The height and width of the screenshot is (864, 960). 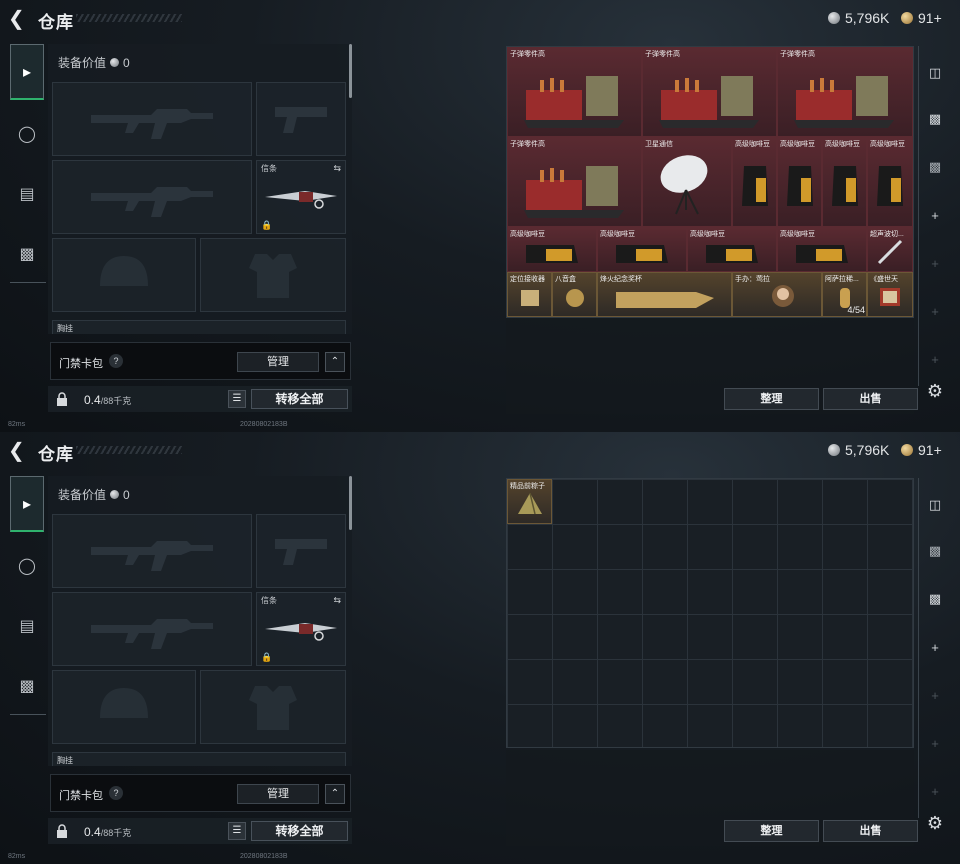 I want to click on ammo-parts-icon, so click(x=574, y=184).